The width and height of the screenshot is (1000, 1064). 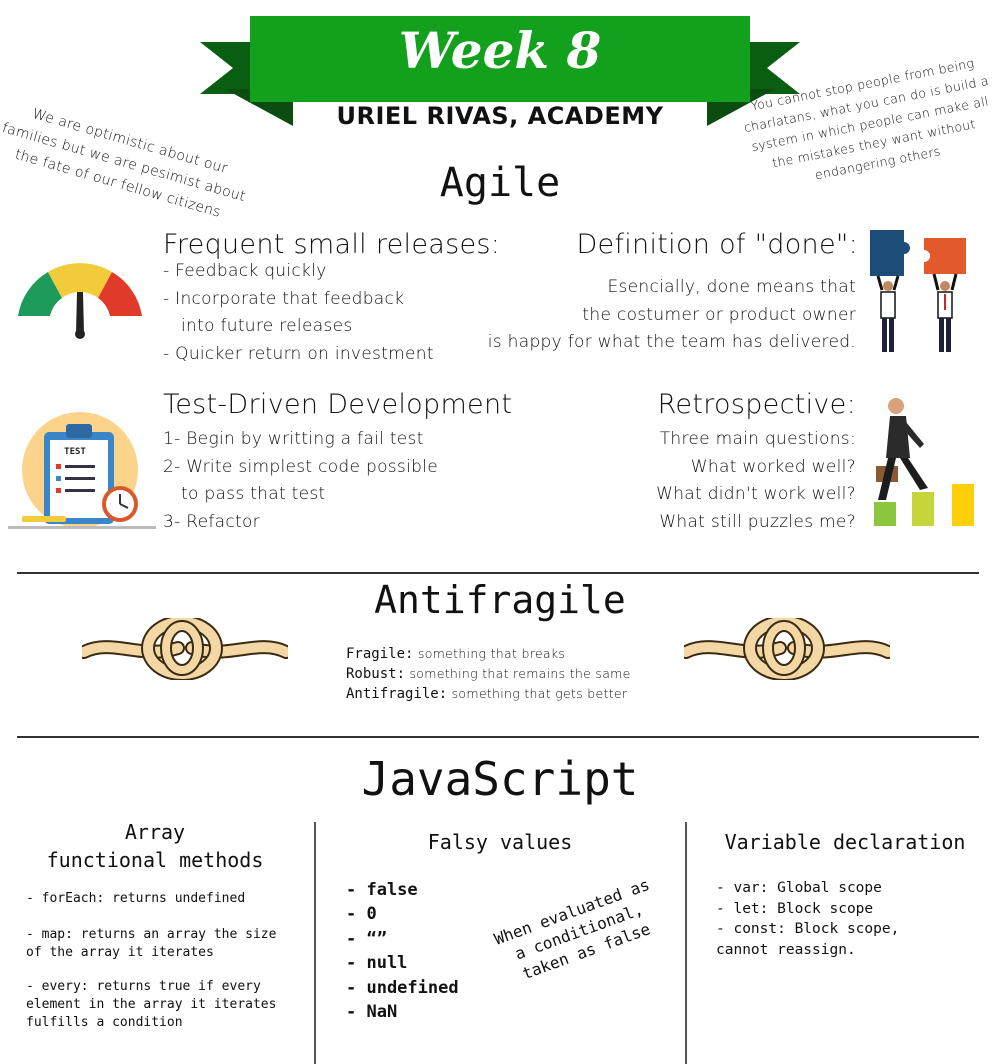 I want to click on list-item: - “”, so click(x=366, y=938).